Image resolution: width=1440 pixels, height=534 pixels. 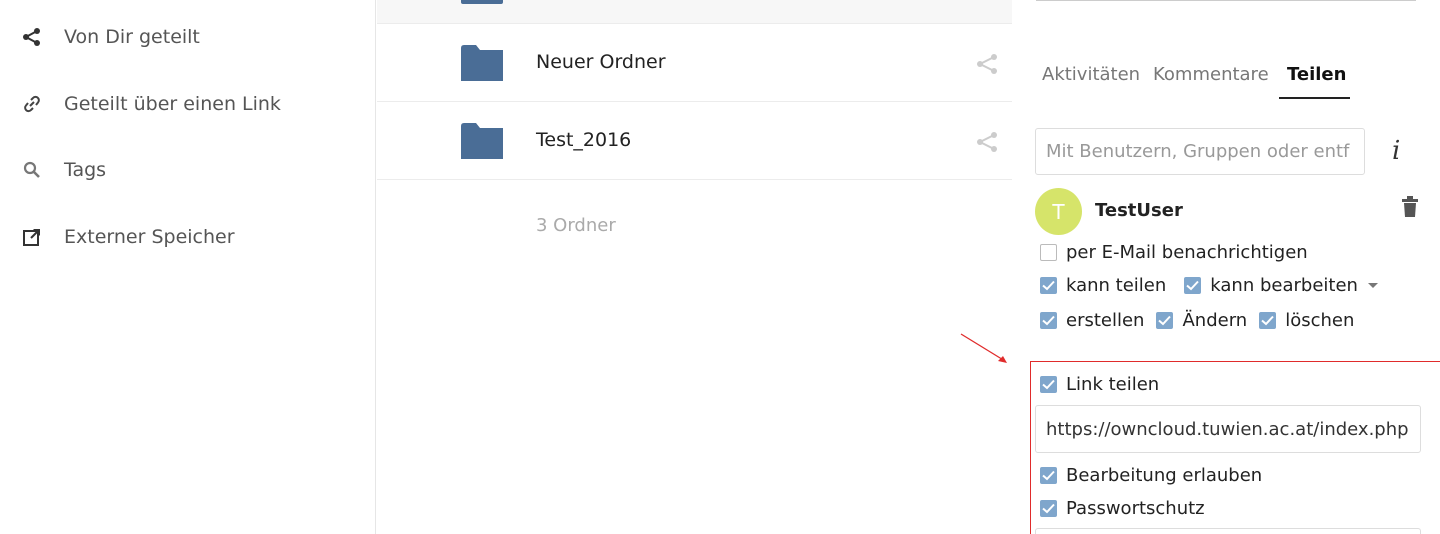 I want to click on share-link-row: Link teilen, so click(x=1108, y=384).